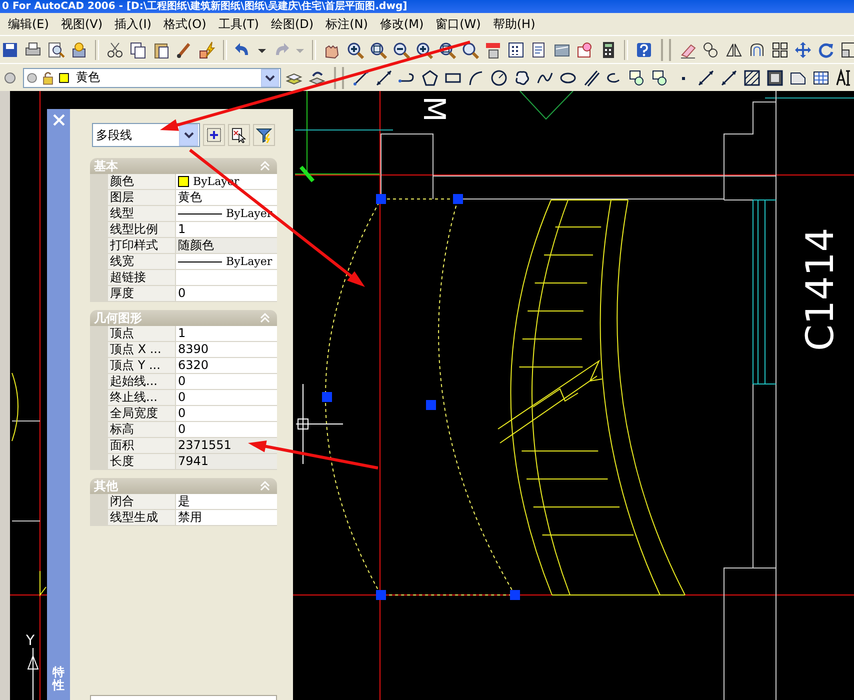 This screenshot has height=700, width=854. I want to click on cursor-icon, so click(239, 135).